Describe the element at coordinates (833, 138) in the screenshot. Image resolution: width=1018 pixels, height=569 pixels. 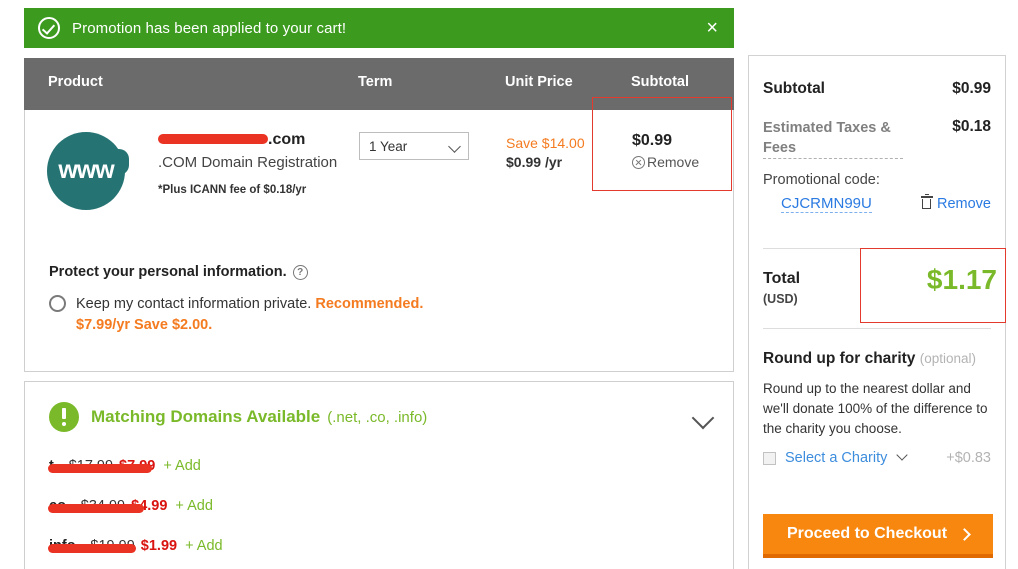
I see `summary-taxes-label: Estimated Taxes & Fees` at that location.